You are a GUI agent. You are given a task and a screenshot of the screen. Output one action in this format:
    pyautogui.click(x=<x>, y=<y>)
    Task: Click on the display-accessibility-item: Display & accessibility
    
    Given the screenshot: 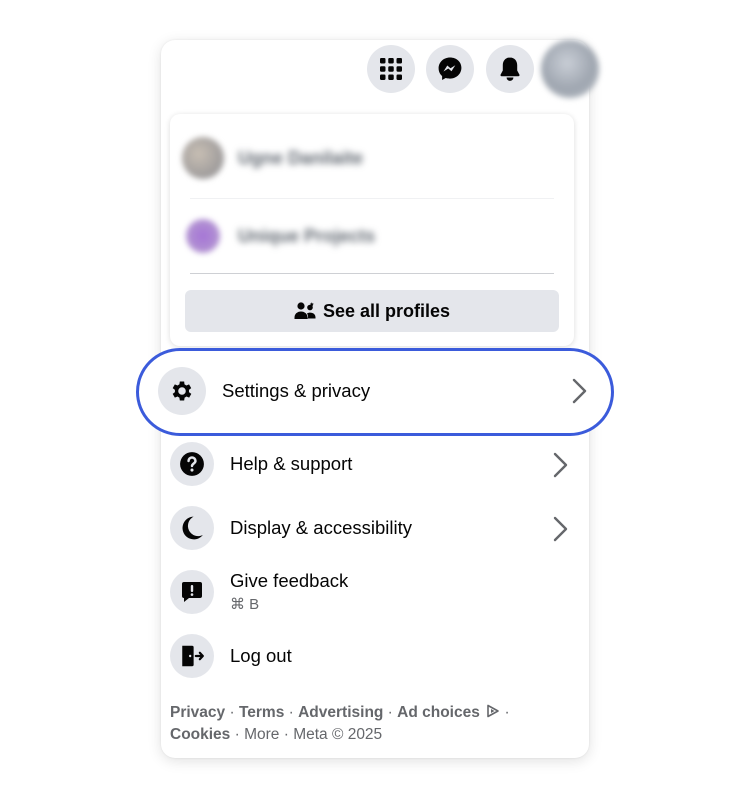 What is the action you would take?
    pyautogui.click(x=291, y=528)
    